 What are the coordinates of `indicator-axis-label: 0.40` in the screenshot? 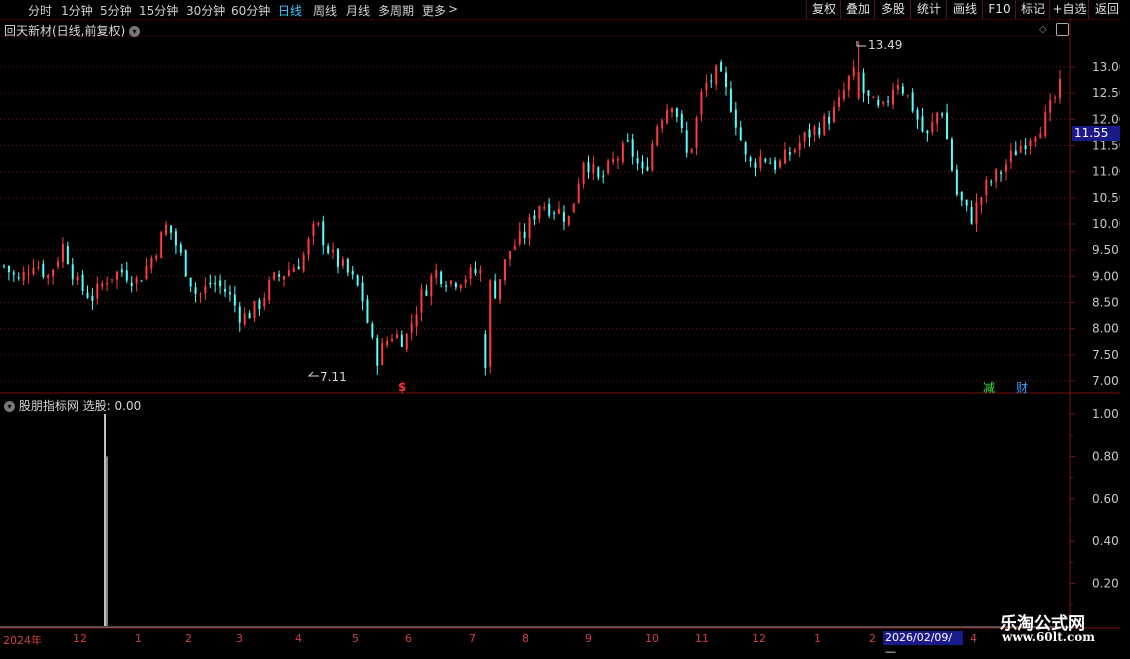 It's located at (1105, 541).